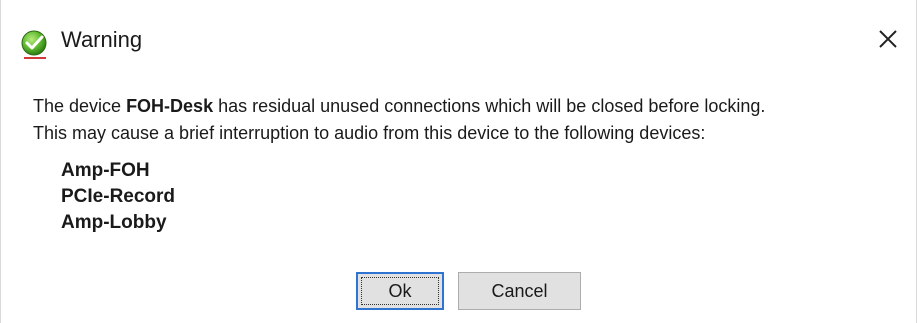 The height and width of the screenshot is (323, 917). I want to click on message-prefix: The device, so click(80, 106).